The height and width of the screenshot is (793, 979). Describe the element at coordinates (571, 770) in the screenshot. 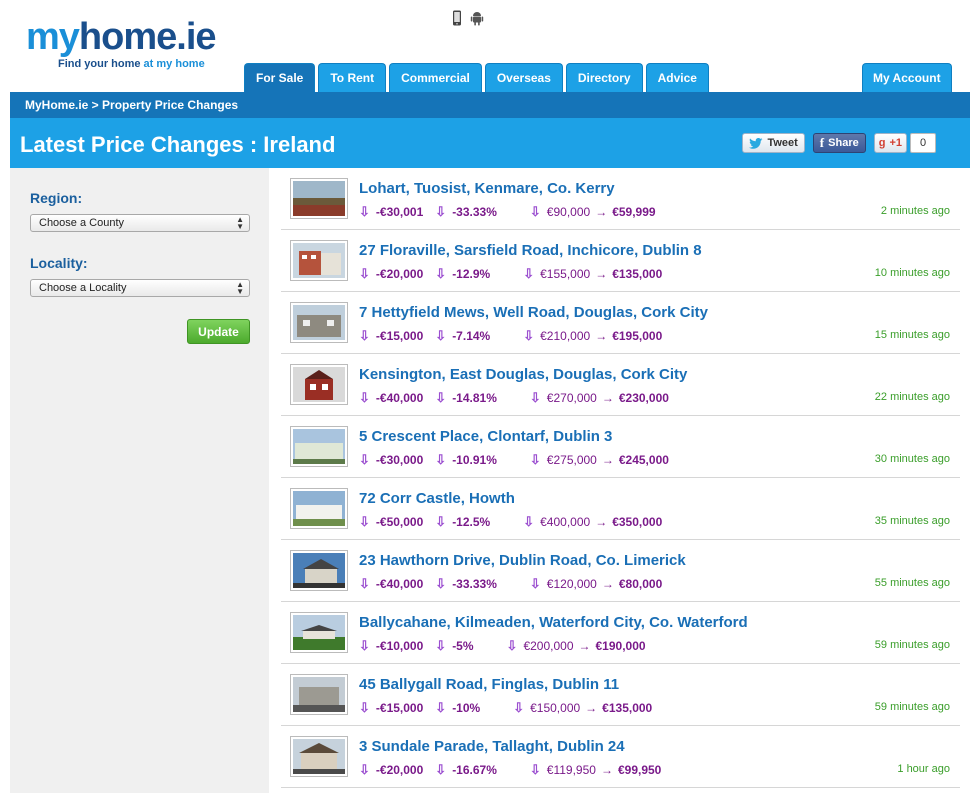

I see `old-price: €119,950` at that location.